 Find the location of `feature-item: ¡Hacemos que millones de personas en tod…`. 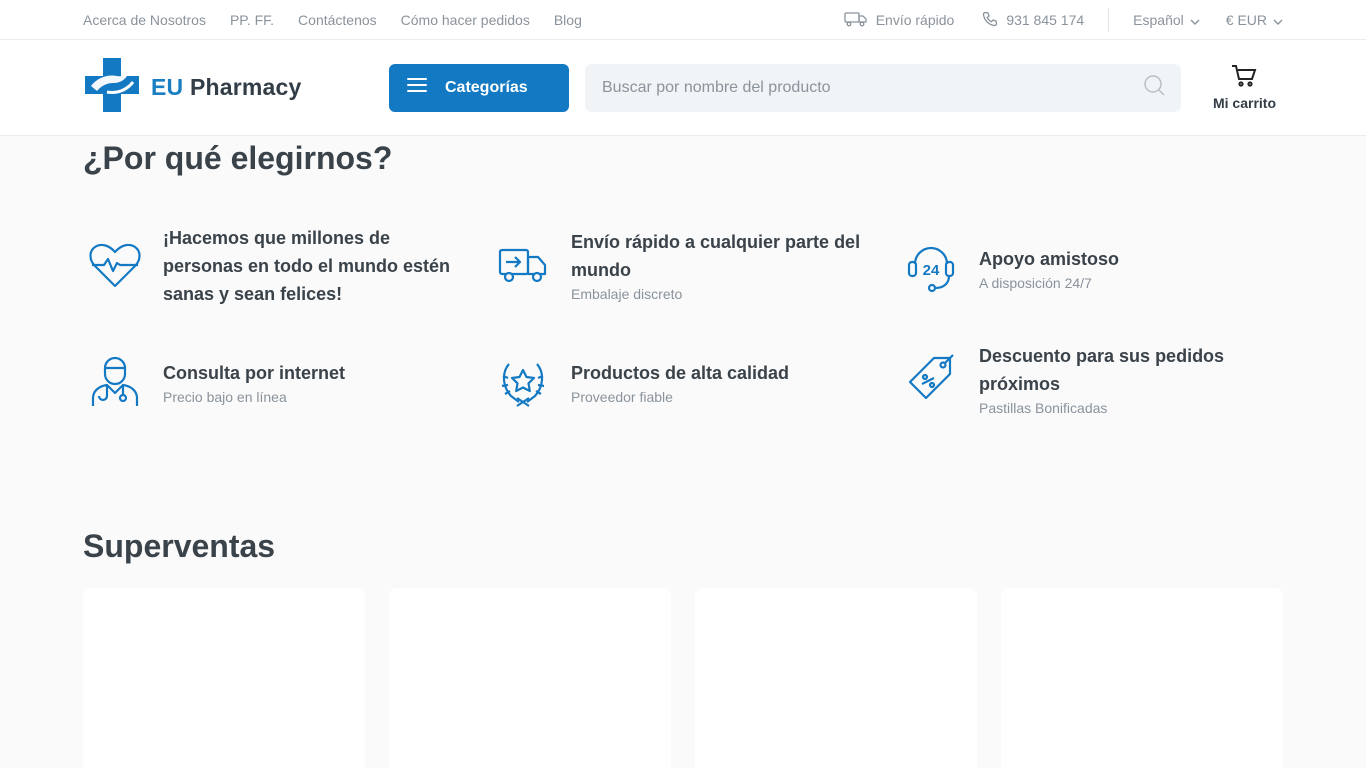

feature-item: ¡Hacemos que millones de personas en tod… is located at coordinates (273, 266).